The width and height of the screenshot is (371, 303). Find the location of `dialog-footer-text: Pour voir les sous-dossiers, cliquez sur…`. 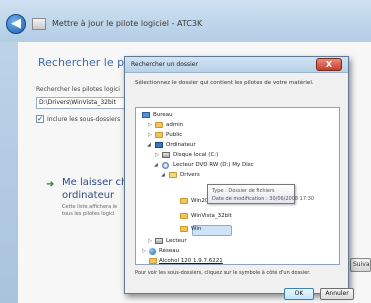

dialog-footer-text: Pour voir les sous-dossiers, cliquez sur… is located at coordinates (223, 273).